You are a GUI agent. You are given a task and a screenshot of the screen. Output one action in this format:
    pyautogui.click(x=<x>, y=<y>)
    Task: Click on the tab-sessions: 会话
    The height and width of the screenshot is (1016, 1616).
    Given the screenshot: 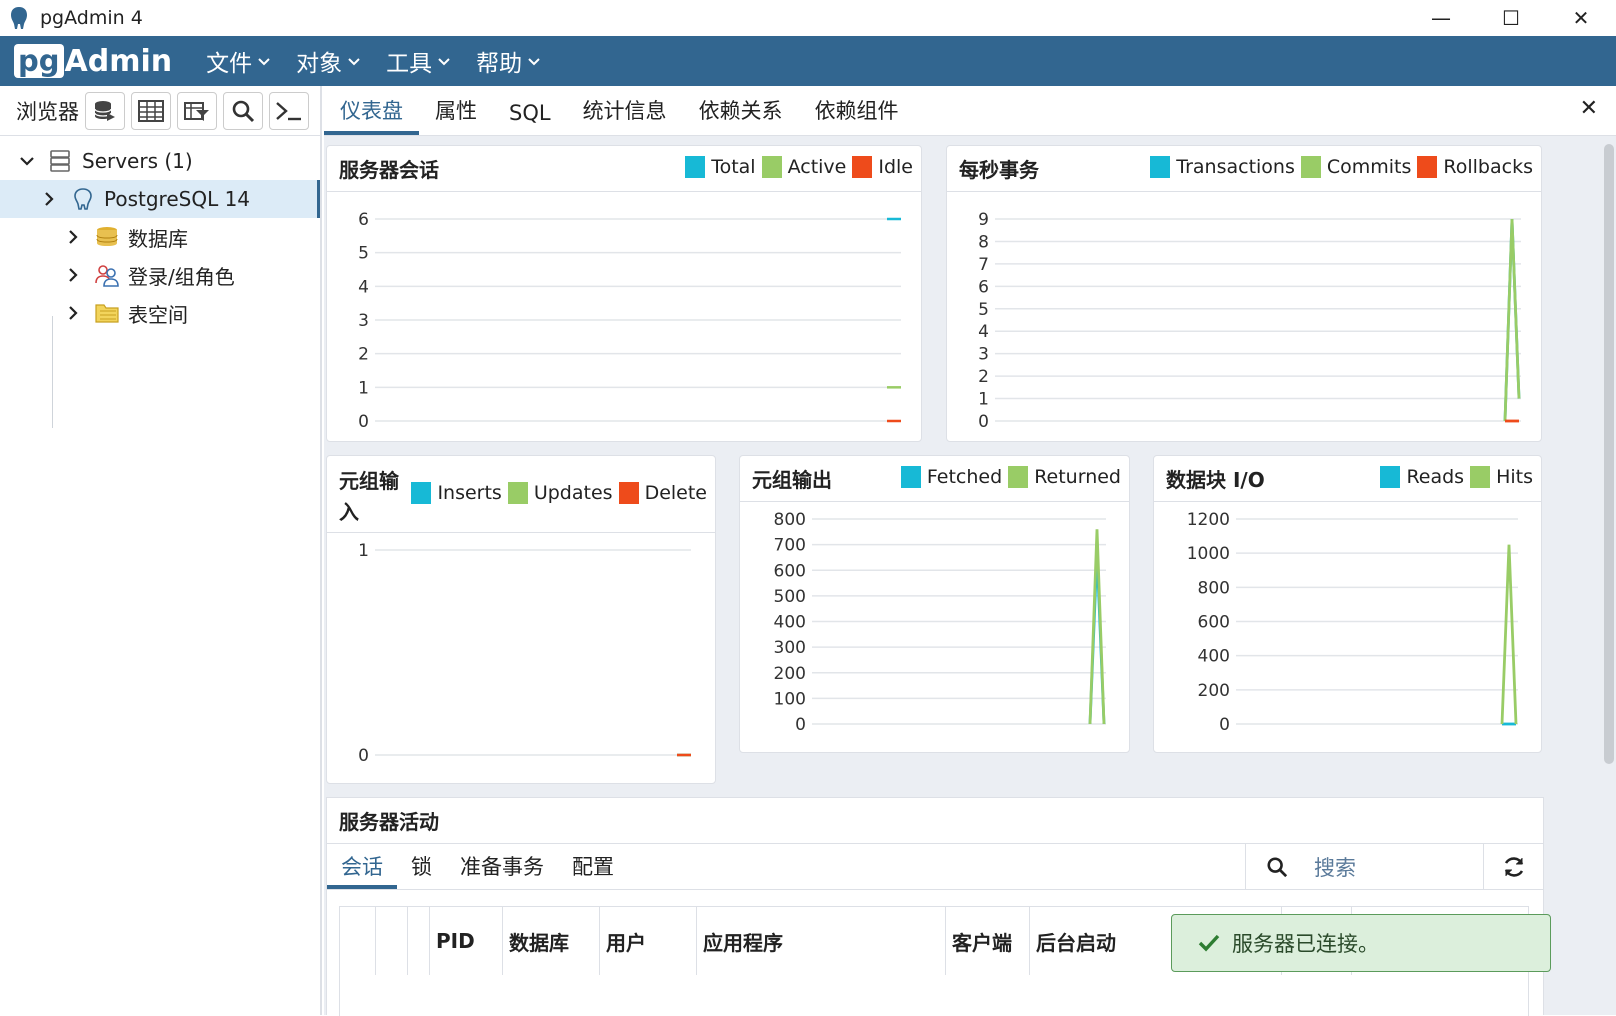 What is the action you would take?
    pyautogui.click(x=362, y=870)
    